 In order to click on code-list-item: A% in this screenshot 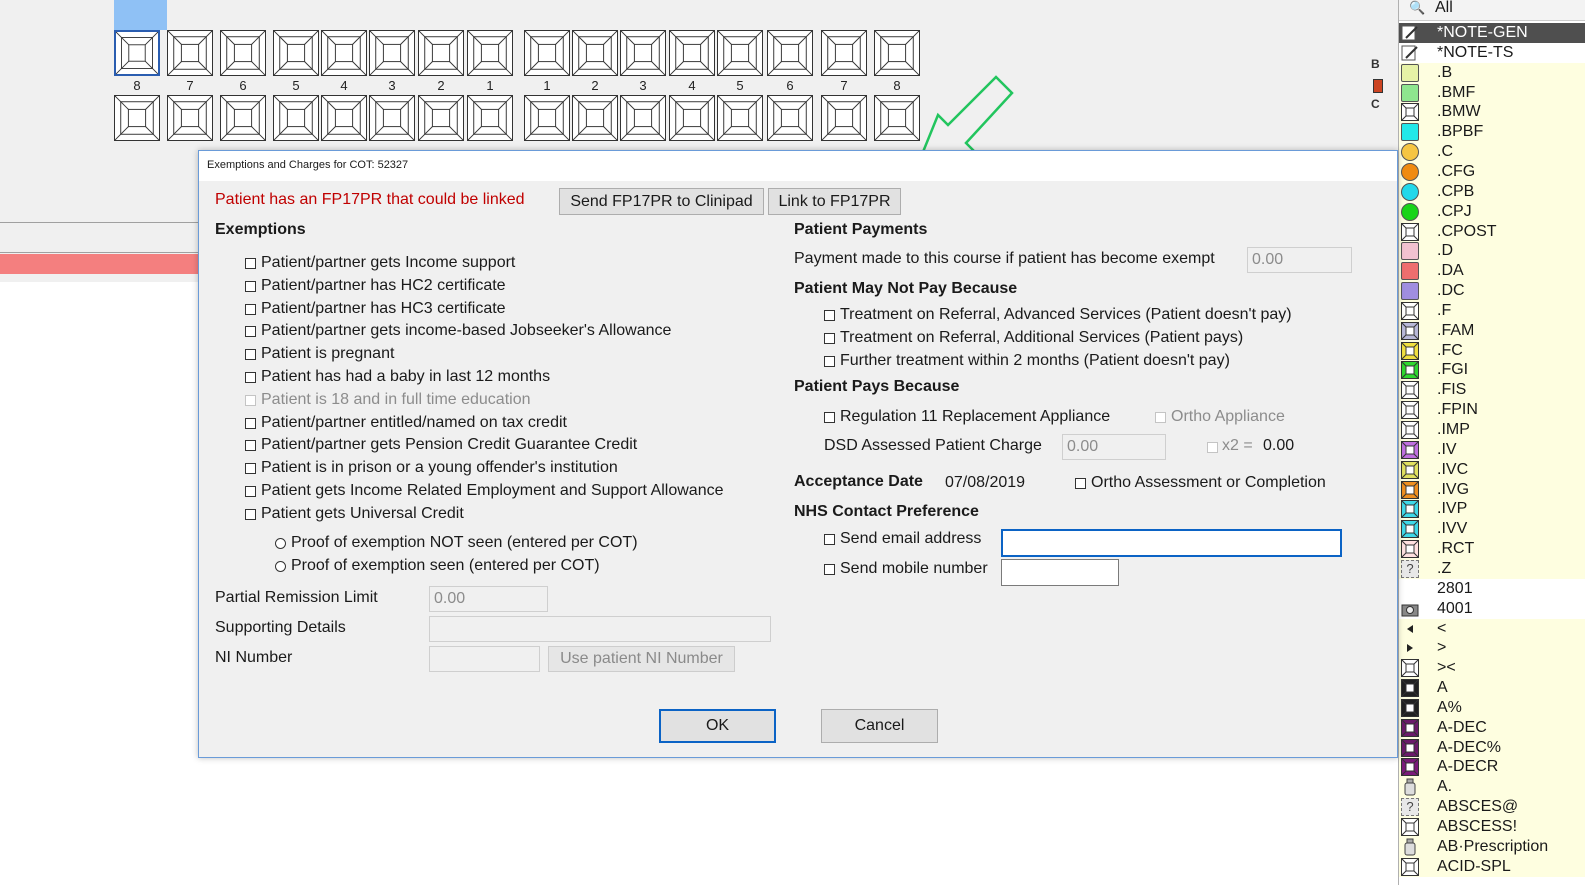, I will do `click(1492, 707)`.